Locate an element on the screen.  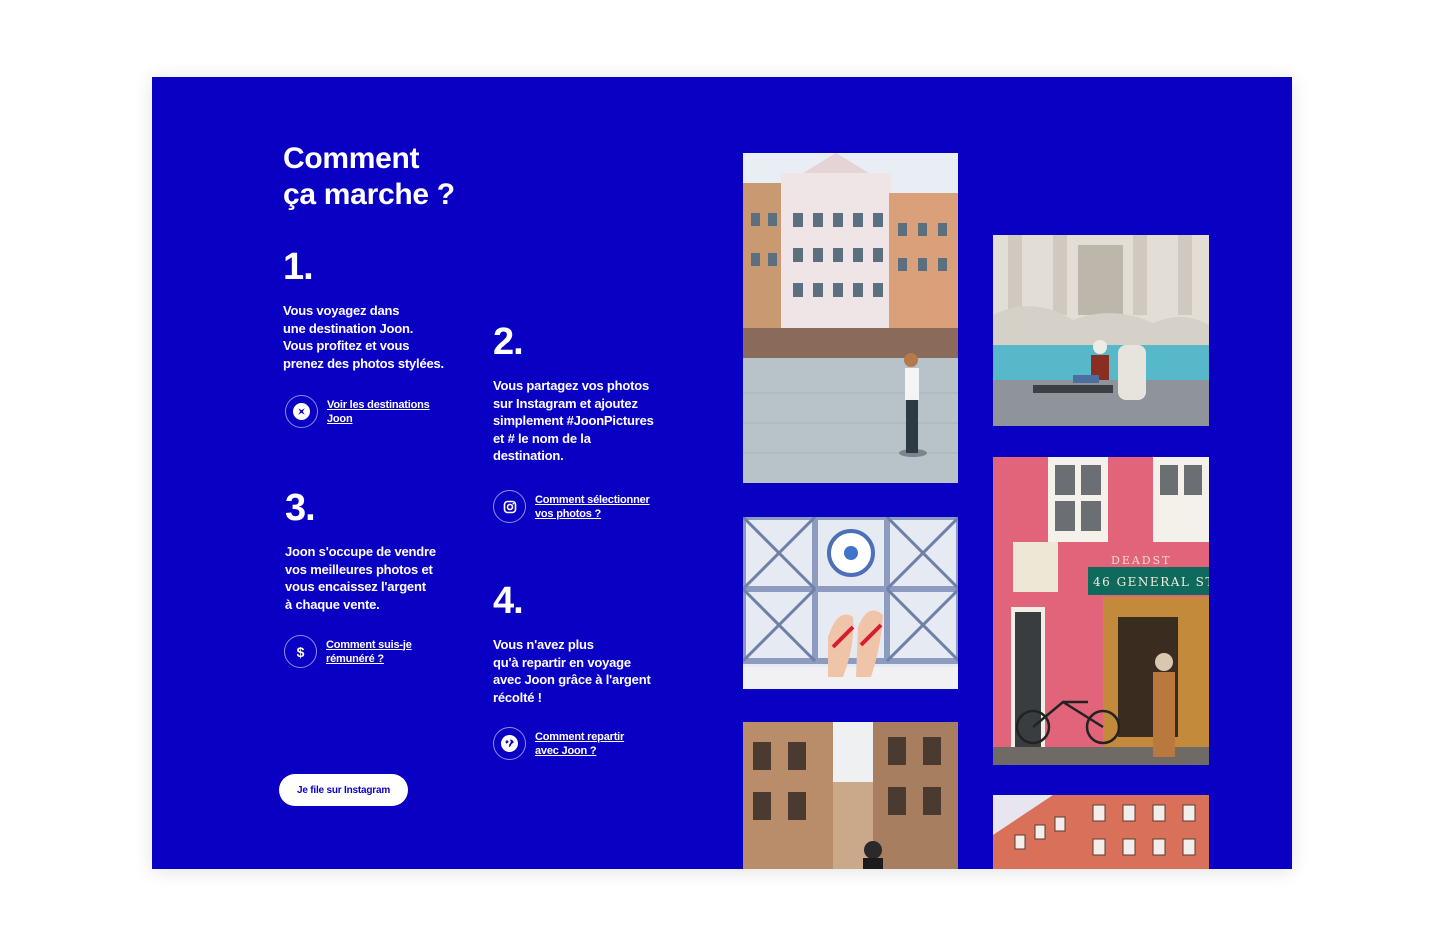
airplane-icon is located at coordinates (301, 411).